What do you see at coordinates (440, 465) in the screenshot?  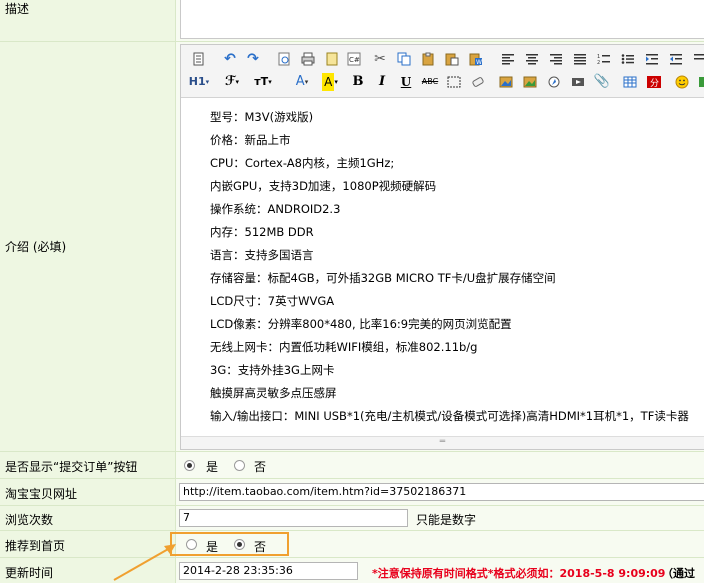 I see `show-order-value-cell: 是 否` at bounding box center [440, 465].